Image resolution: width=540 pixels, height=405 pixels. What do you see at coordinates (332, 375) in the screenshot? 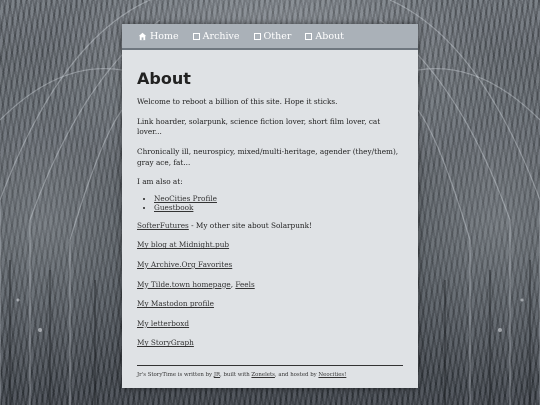
I see `neocities-link: Neocities!` at bounding box center [332, 375].